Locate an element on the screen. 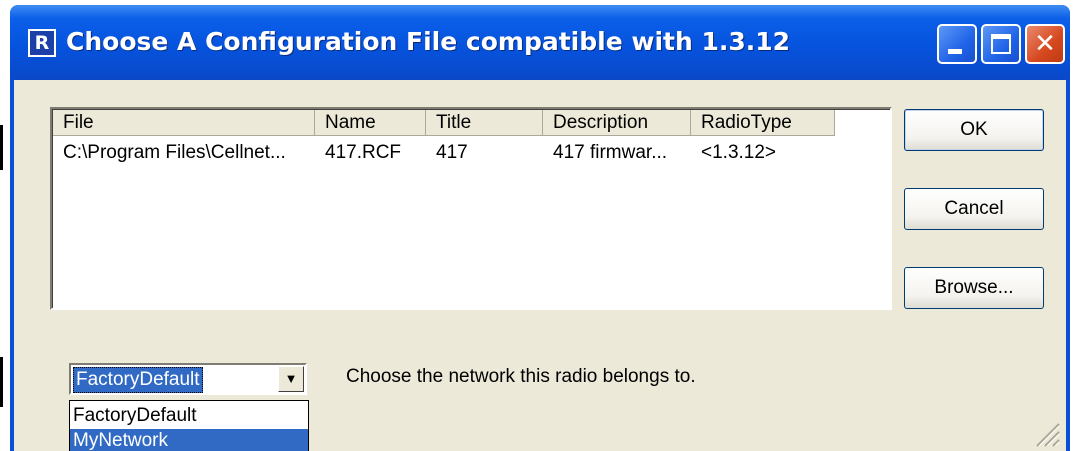 The height and width of the screenshot is (451, 1076). maximize-icon is located at coordinates (1001, 44).